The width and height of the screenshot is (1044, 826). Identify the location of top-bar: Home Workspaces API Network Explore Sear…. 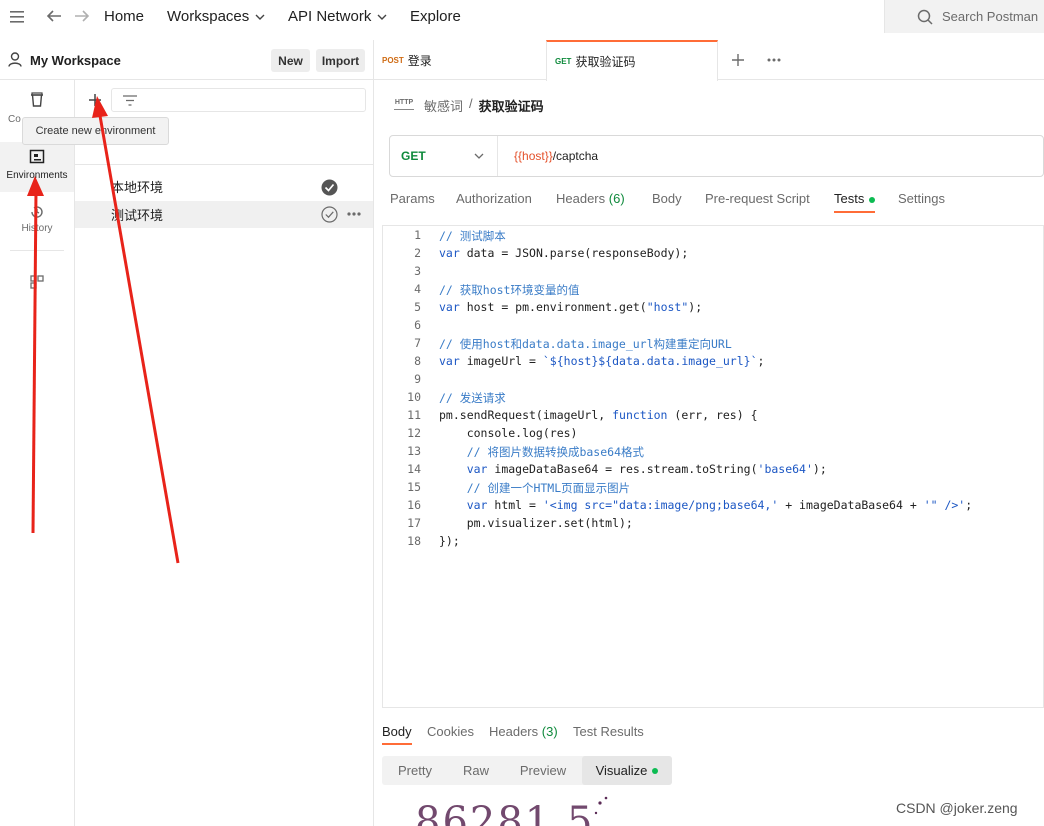
(522, 17).